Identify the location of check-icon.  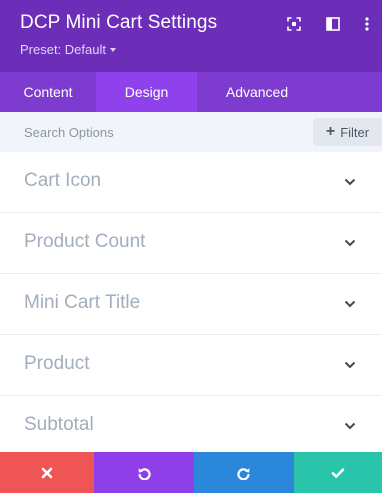
(338, 472).